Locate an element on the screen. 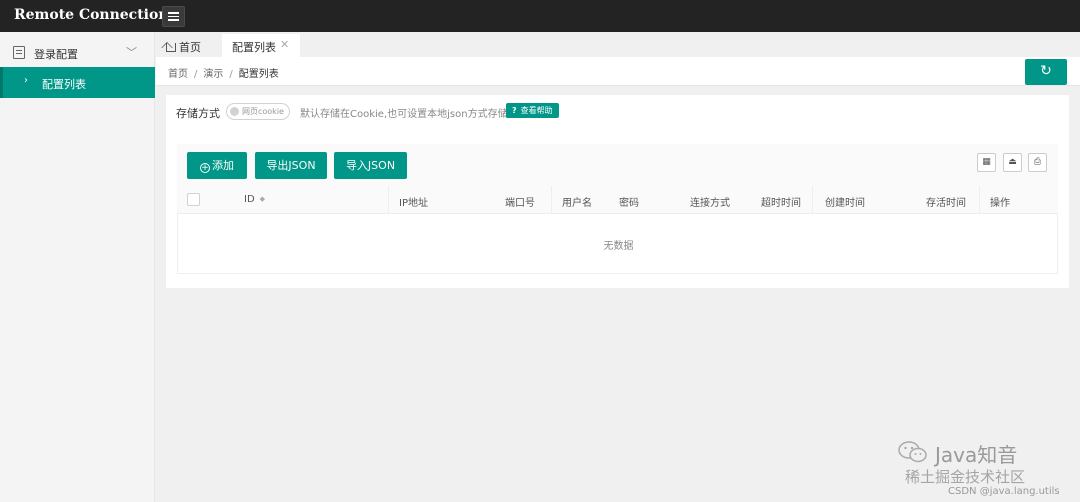 This screenshot has height=502, width=1080. column-header-connection-type: 连接方式 is located at coordinates (710, 203).